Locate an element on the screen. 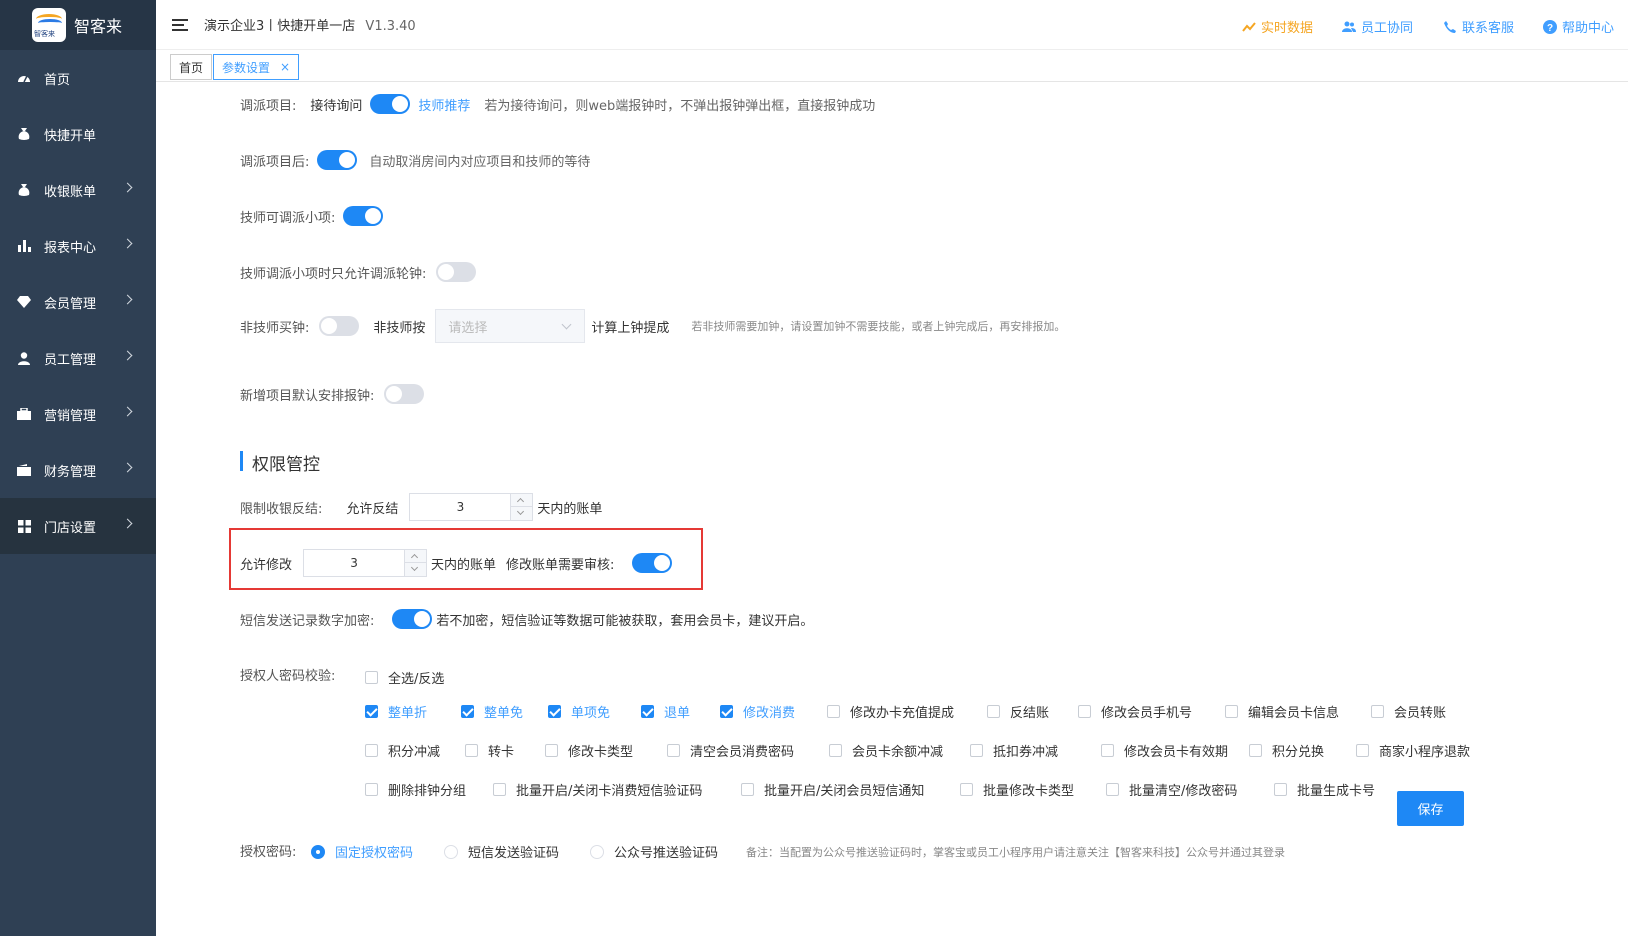 This screenshot has height=936, width=1628. sidebar-item-bills: 收银账单 is located at coordinates (78, 190).